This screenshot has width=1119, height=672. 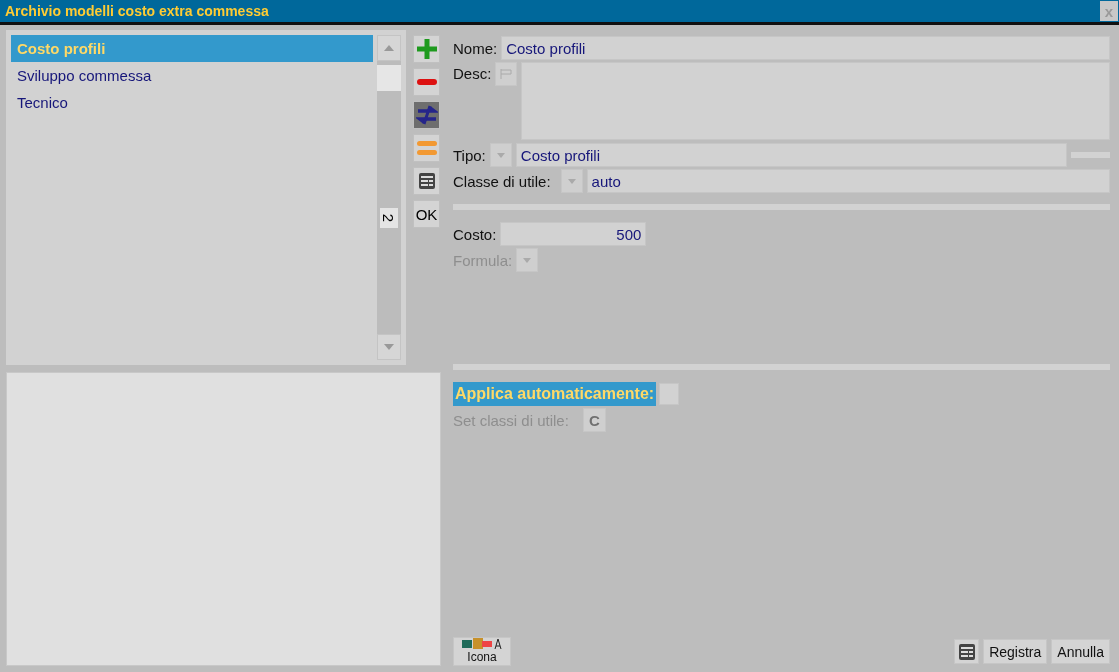 I want to click on input-field: 500, so click(x=573, y=234).